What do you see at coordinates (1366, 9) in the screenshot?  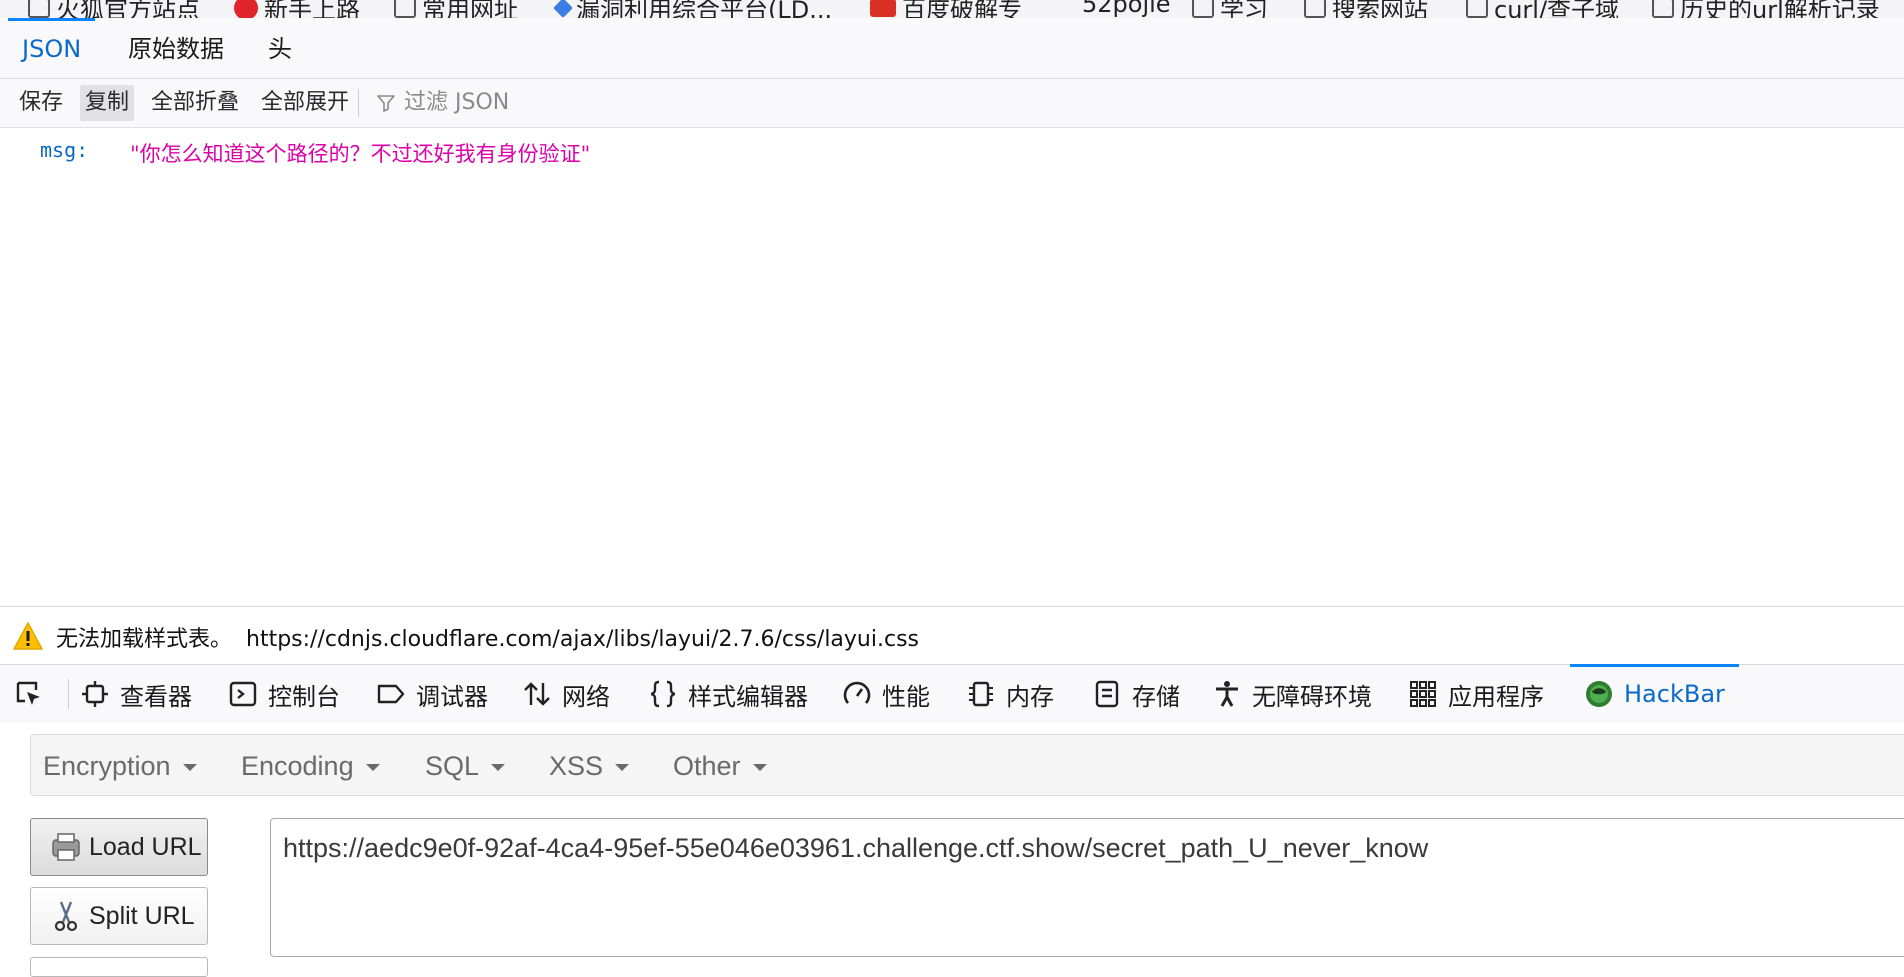 I see `bookmark-item: 搜索网站` at bounding box center [1366, 9].